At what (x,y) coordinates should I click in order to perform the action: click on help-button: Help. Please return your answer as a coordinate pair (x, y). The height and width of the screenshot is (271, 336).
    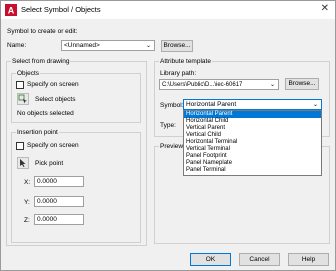
    Looking at the image, I should click on (308, 259).